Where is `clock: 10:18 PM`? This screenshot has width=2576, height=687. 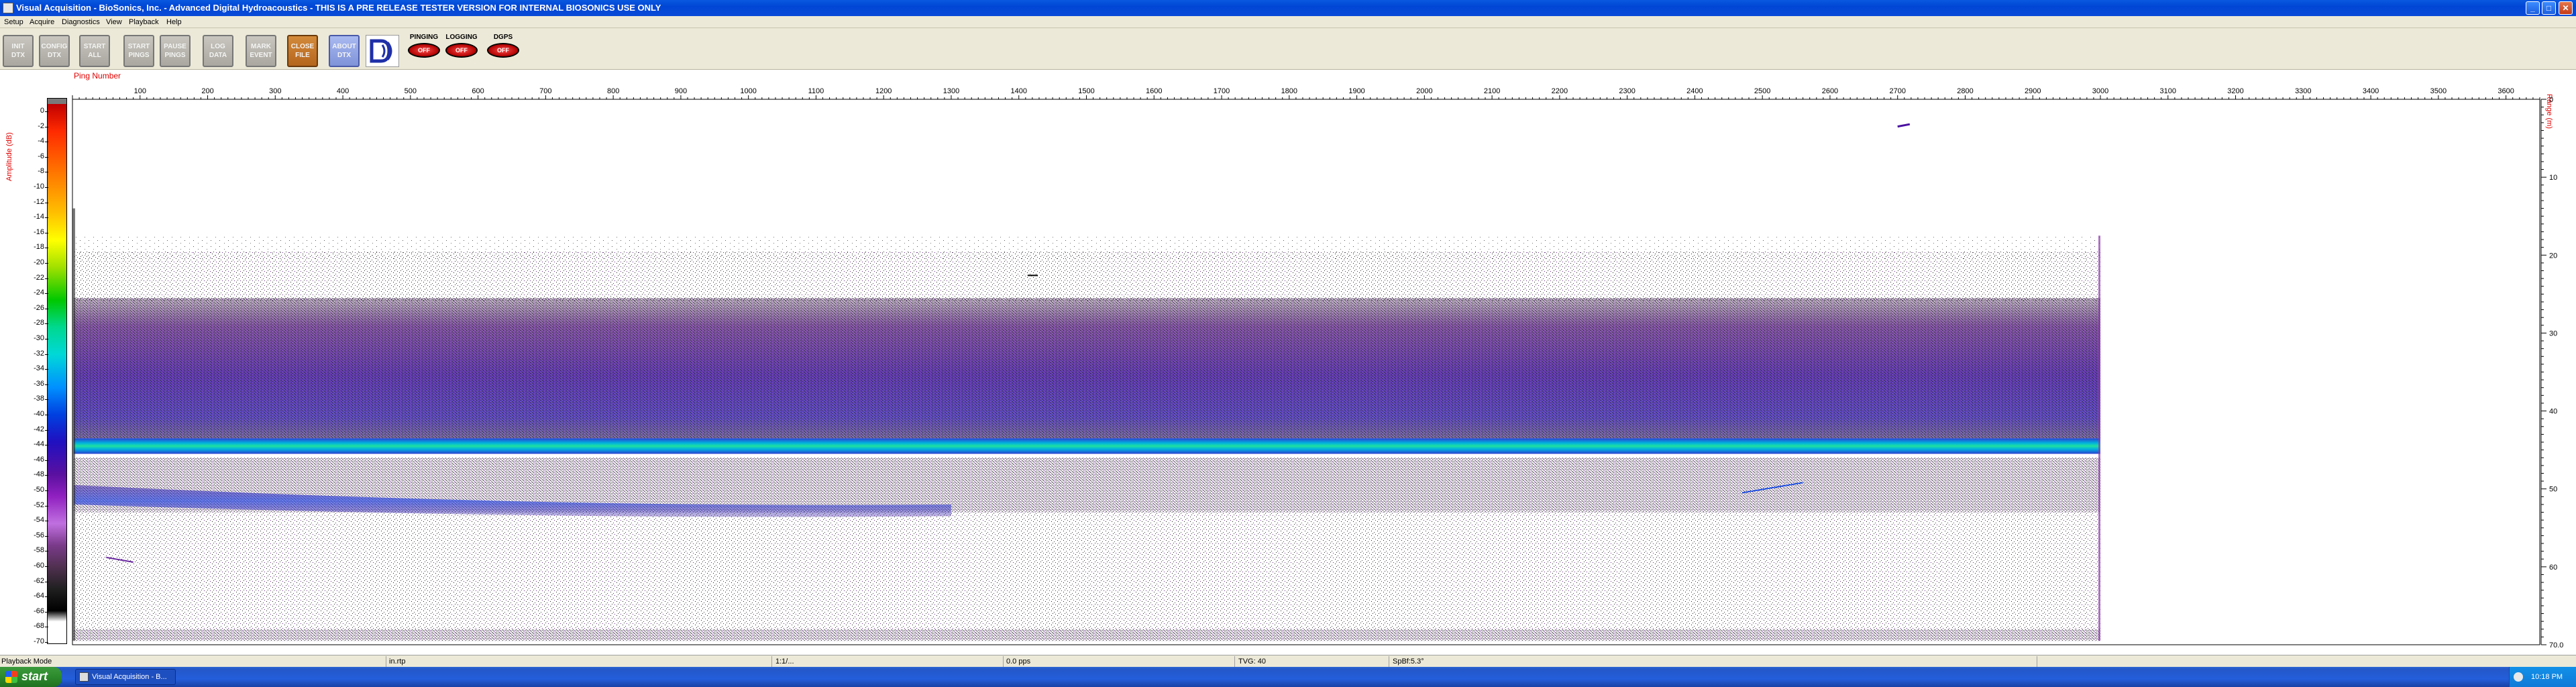 clock: 10:18 PM is located at coordinates (2547, 677).